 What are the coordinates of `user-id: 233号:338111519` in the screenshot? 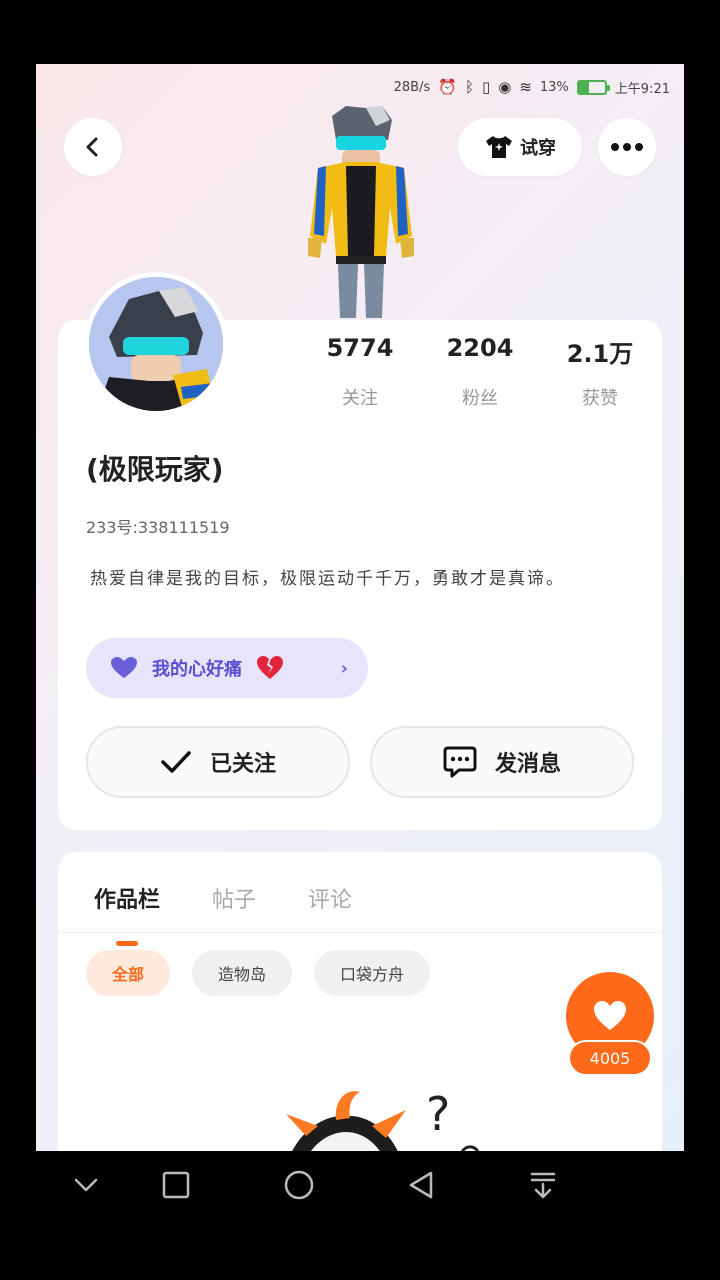 It's located at (158, 527).